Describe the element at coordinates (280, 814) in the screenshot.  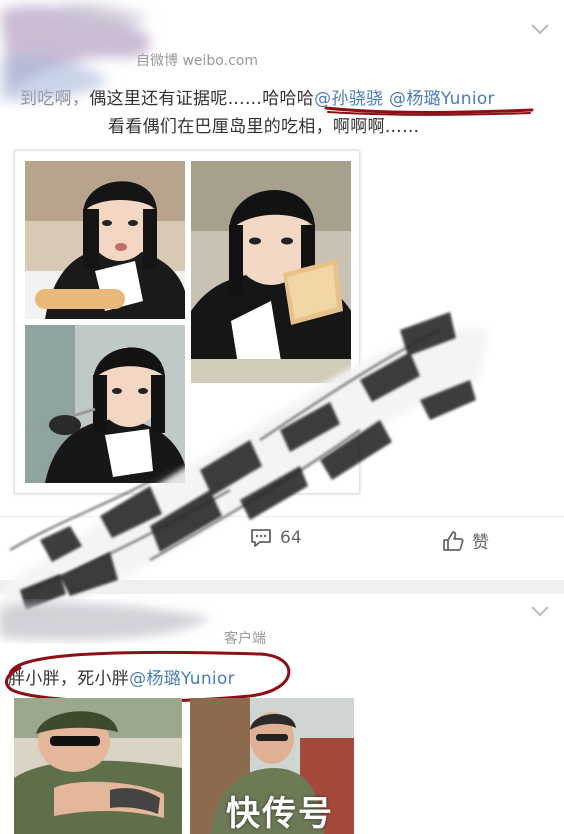
I see `watermark-logo: 快传号` at that location.